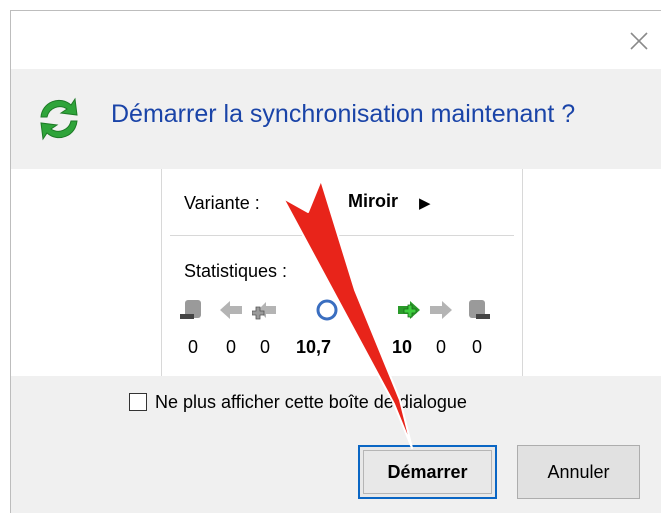 The height and width of the screenshot is (513, 661). I want to click on create-left-icon, so click(264, 311).